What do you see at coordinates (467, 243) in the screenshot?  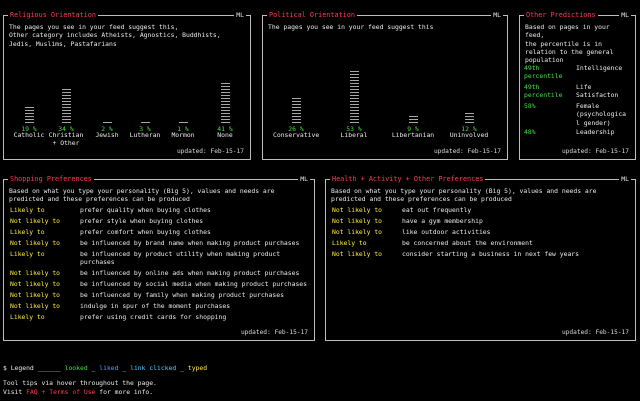 I see `preference-text: be concerned about the environment` at bounding box center [467, 243].